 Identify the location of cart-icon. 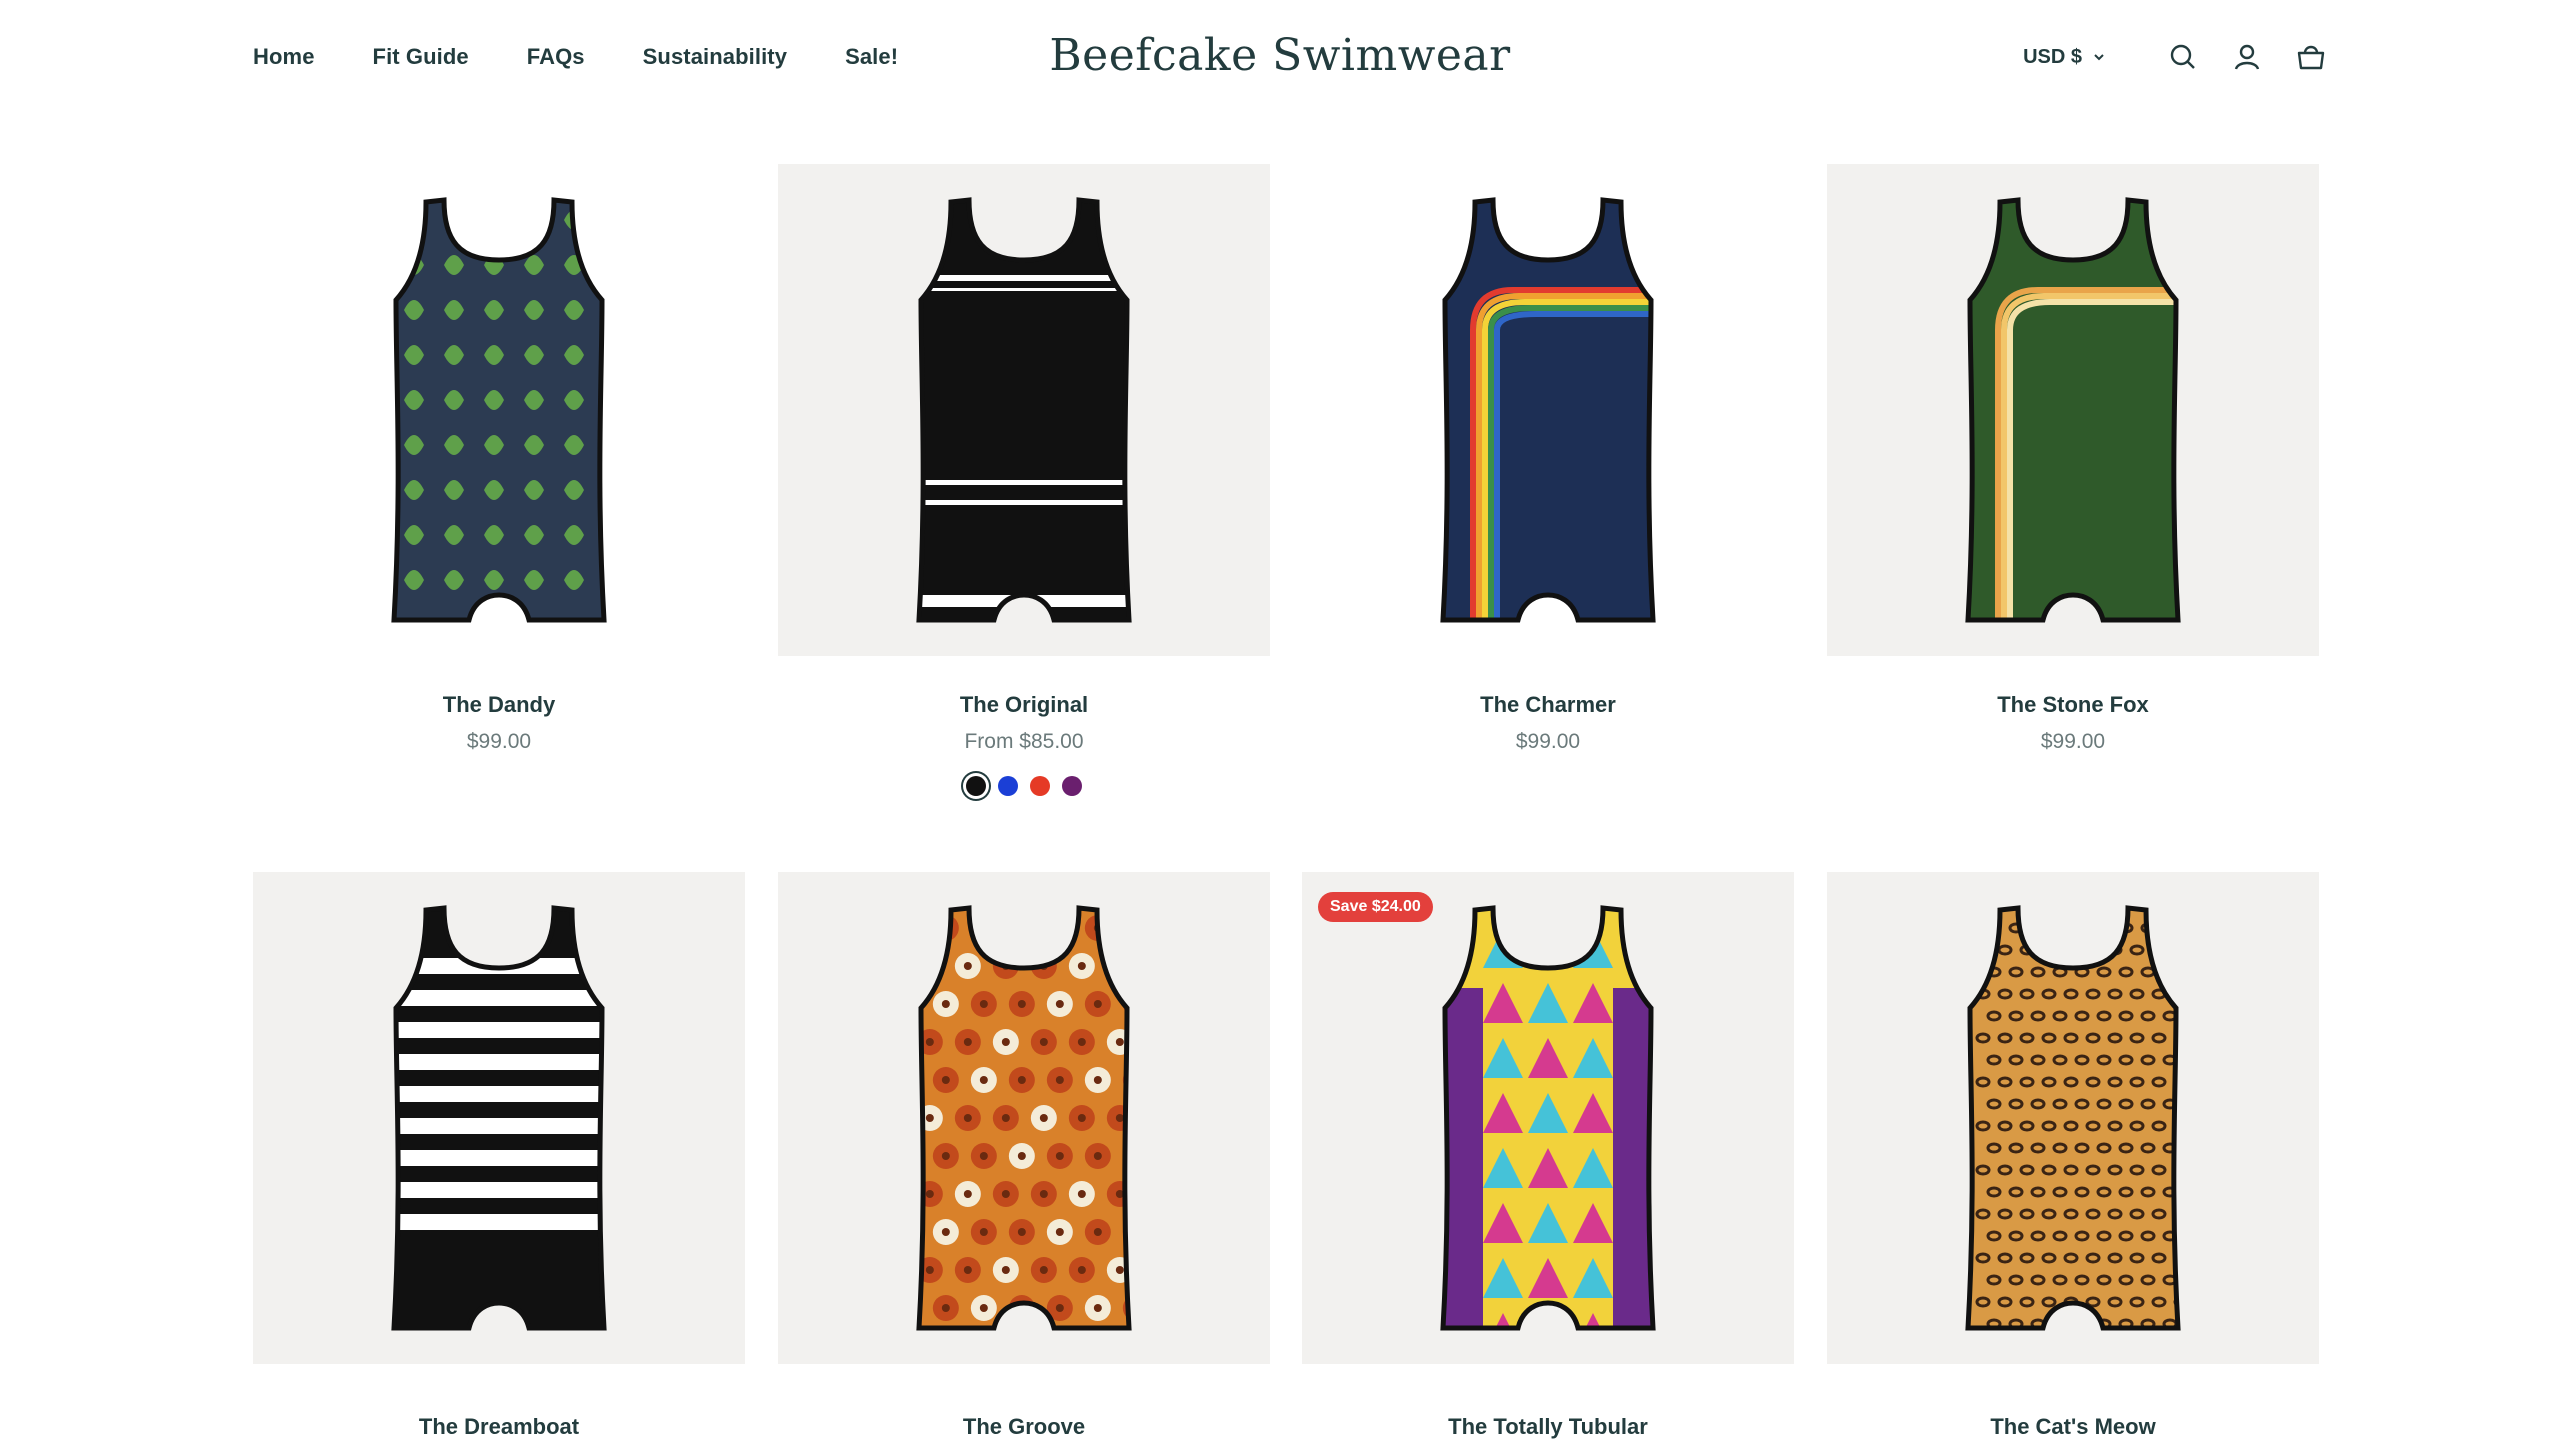
(2311, 57).